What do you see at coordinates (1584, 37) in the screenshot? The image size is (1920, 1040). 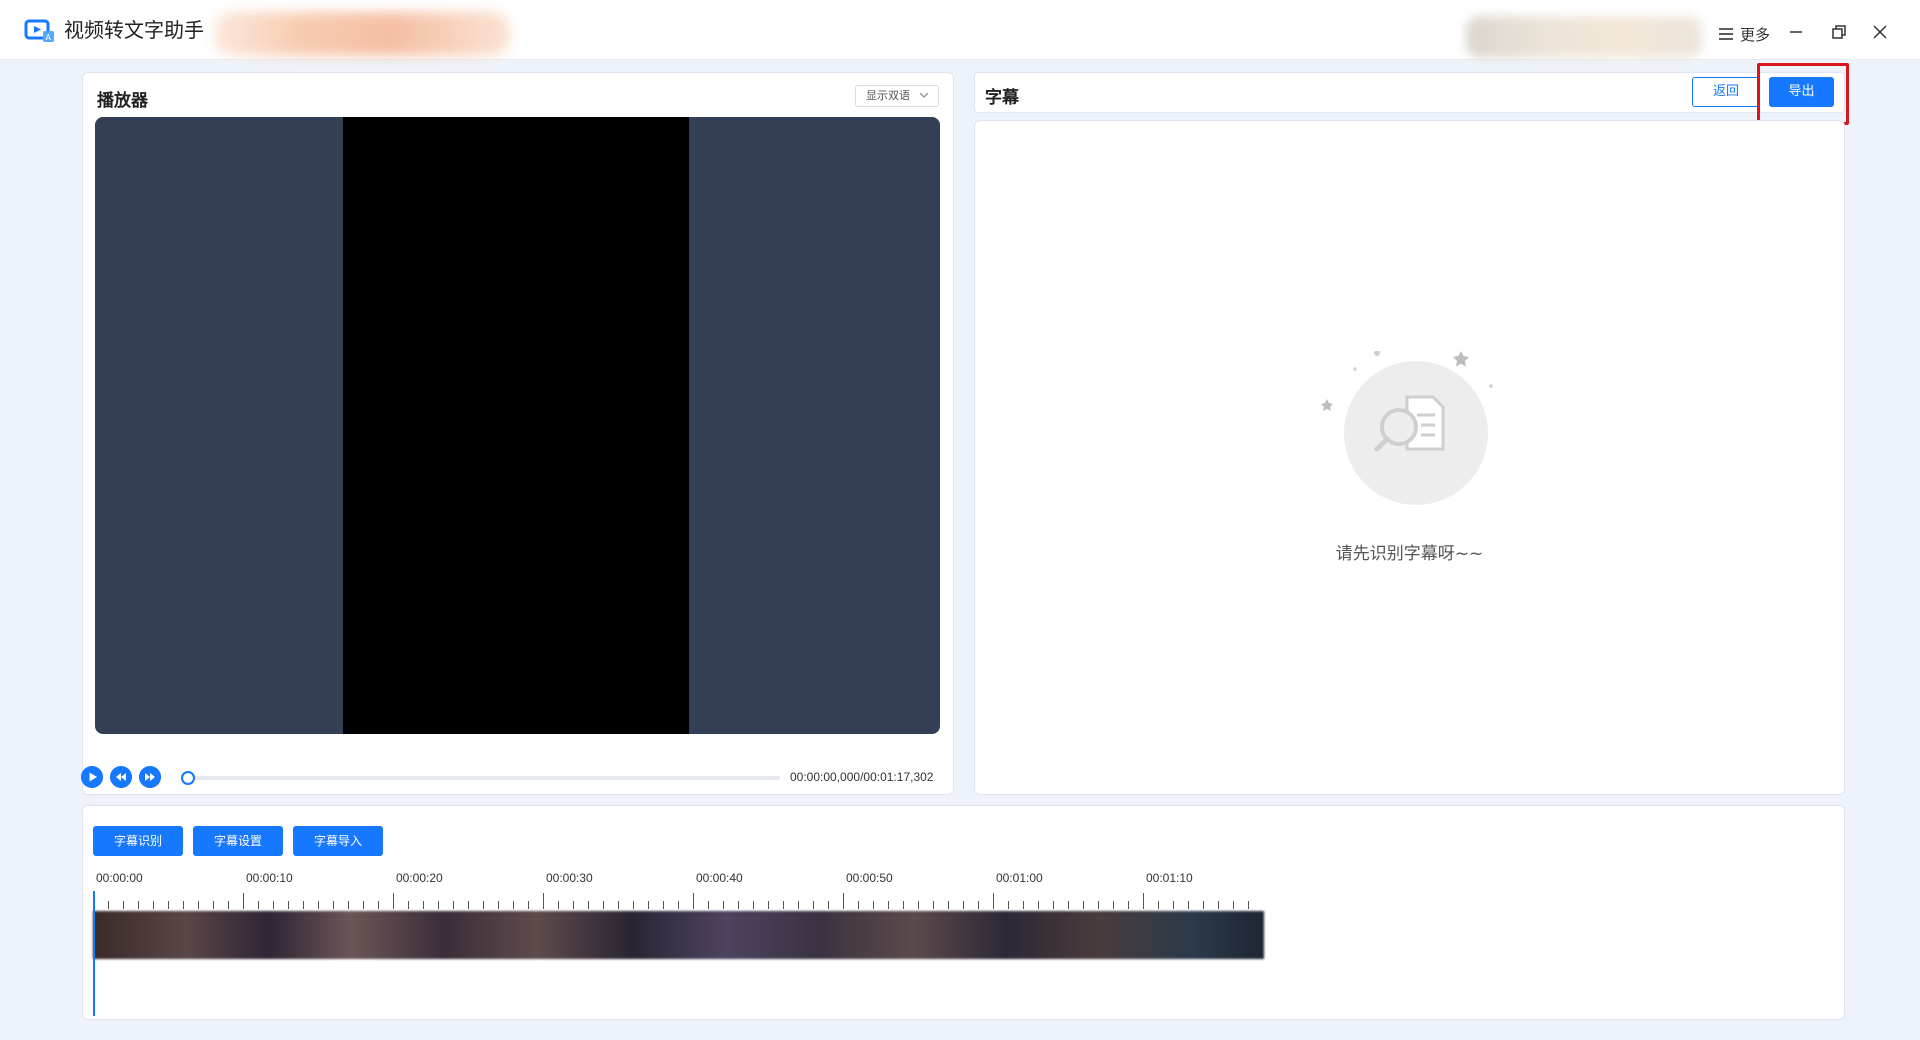 I see `blurred-account-area` at bounding box center [1584, 37].